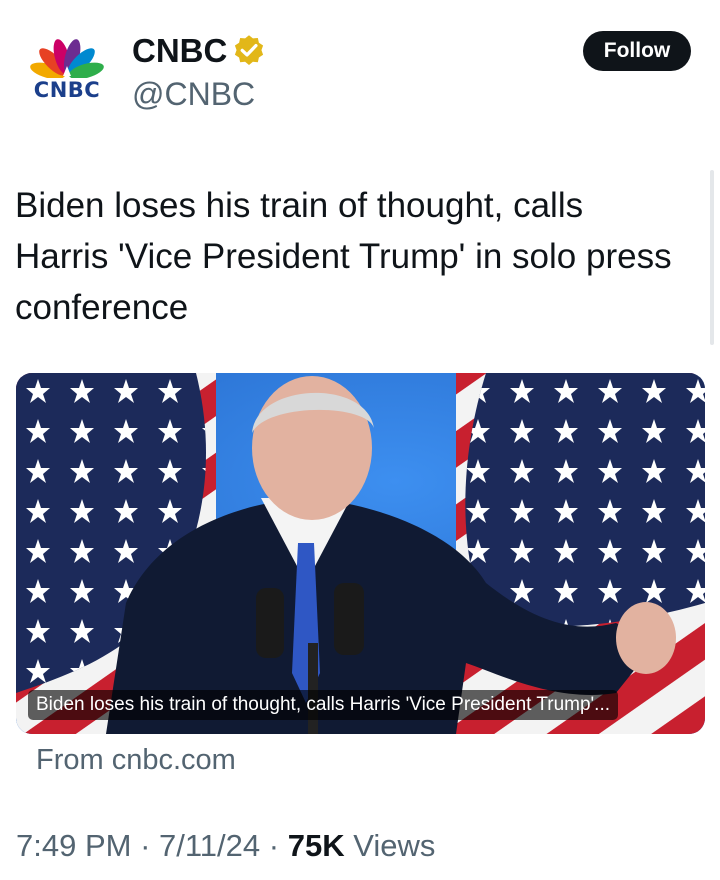 The height and width of the screenshot is (880, 720). I want to click on cnbc-logo: CNBC, so click(67, 71).